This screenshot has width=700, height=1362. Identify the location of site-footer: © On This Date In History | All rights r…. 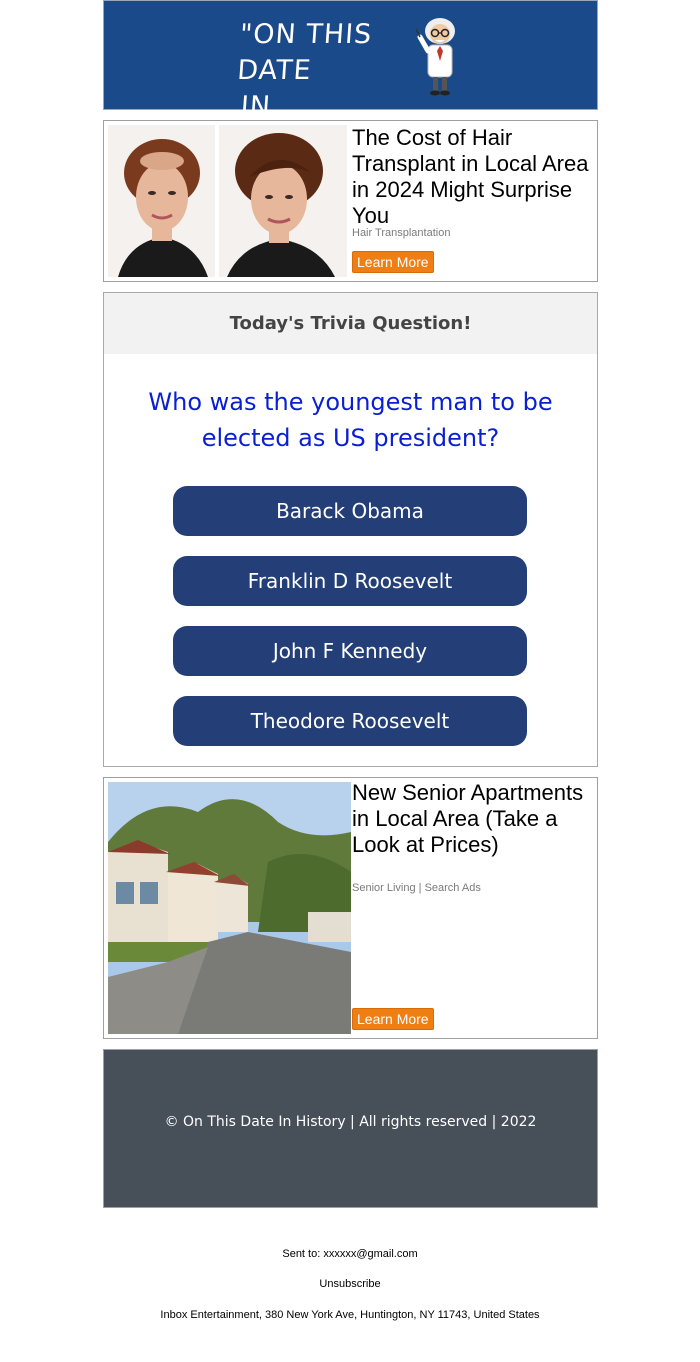
(350, 1128).